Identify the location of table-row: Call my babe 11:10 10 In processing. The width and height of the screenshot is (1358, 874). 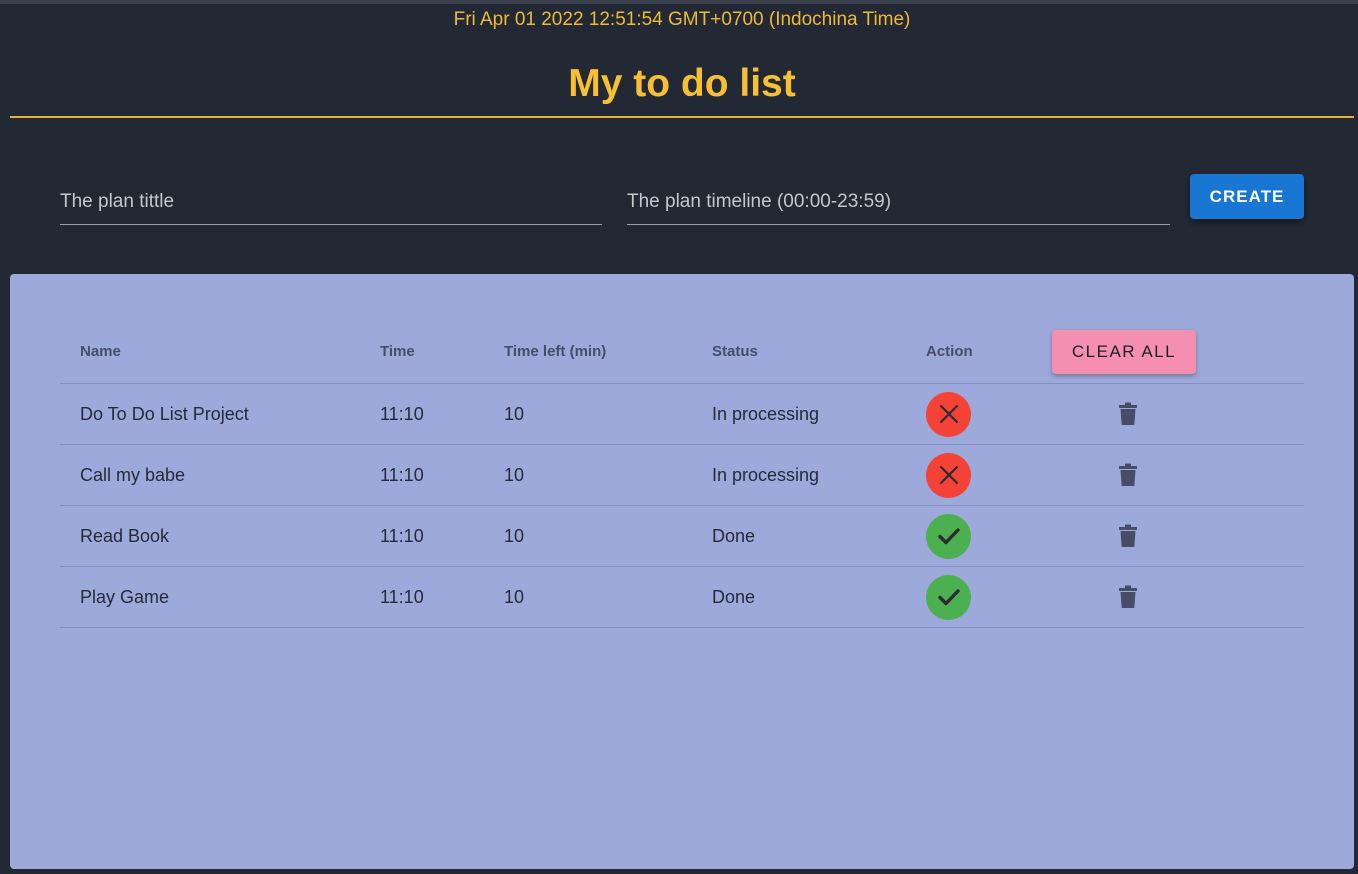
(682, 475).